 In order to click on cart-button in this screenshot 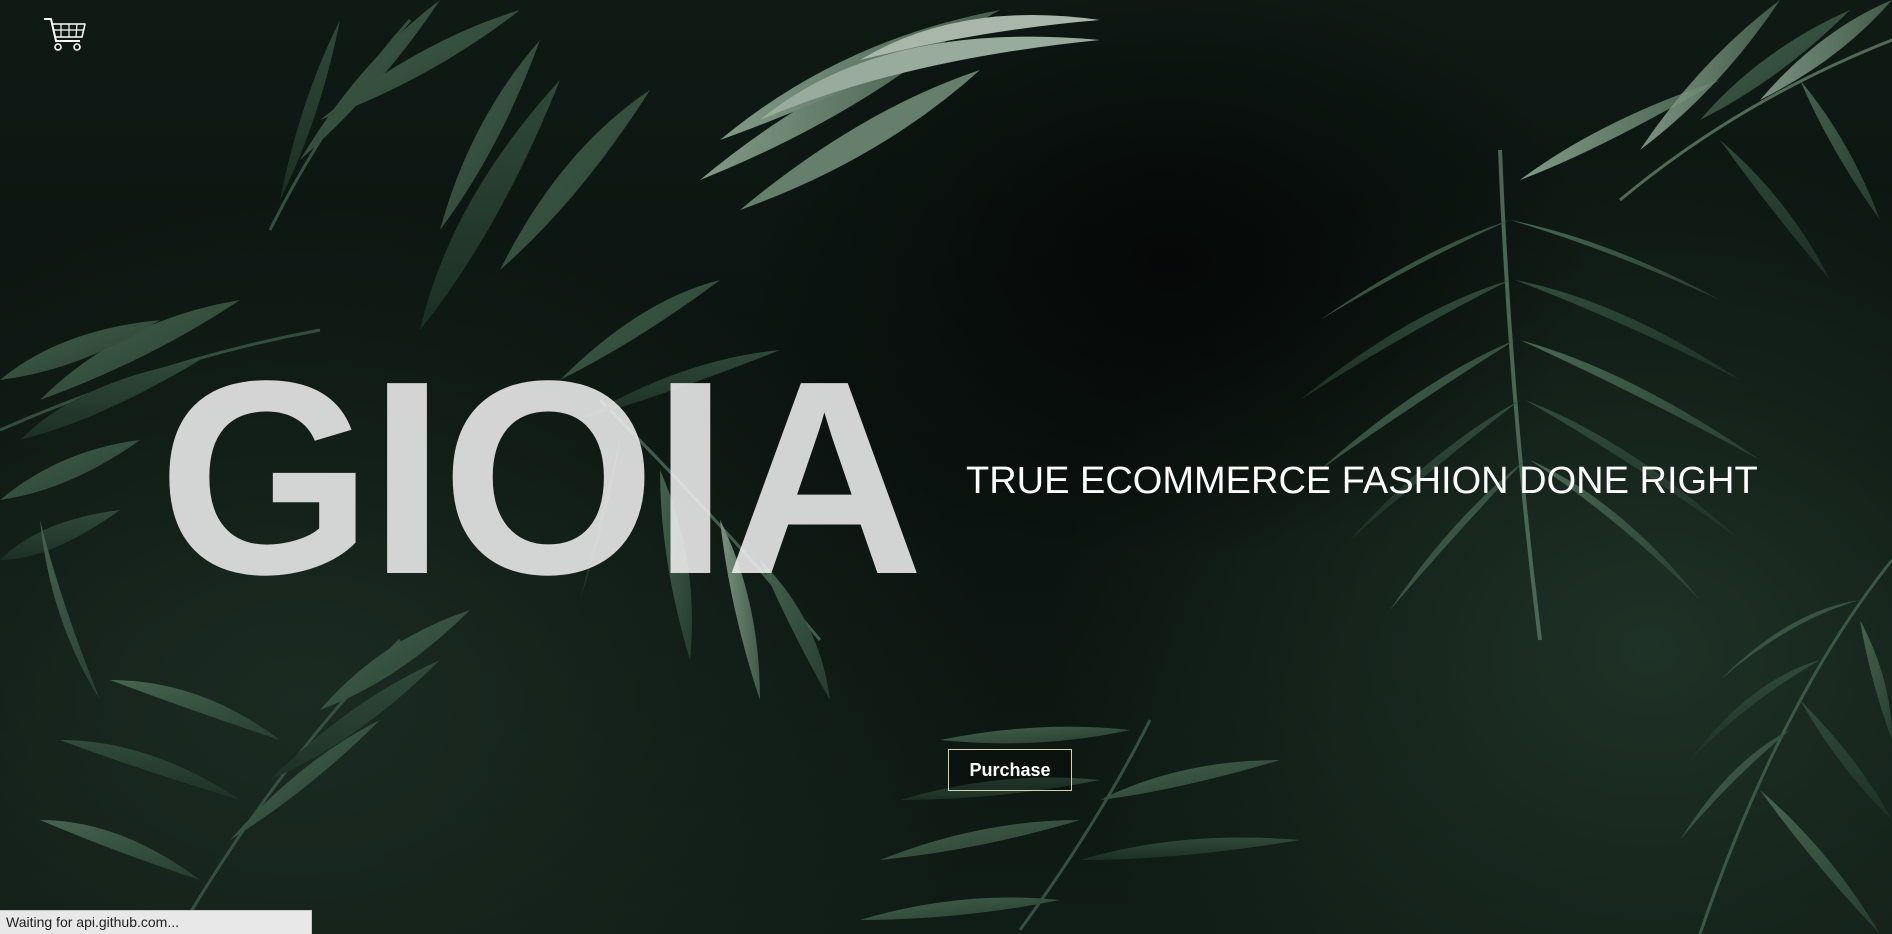, I will do `click(65, 35)`.